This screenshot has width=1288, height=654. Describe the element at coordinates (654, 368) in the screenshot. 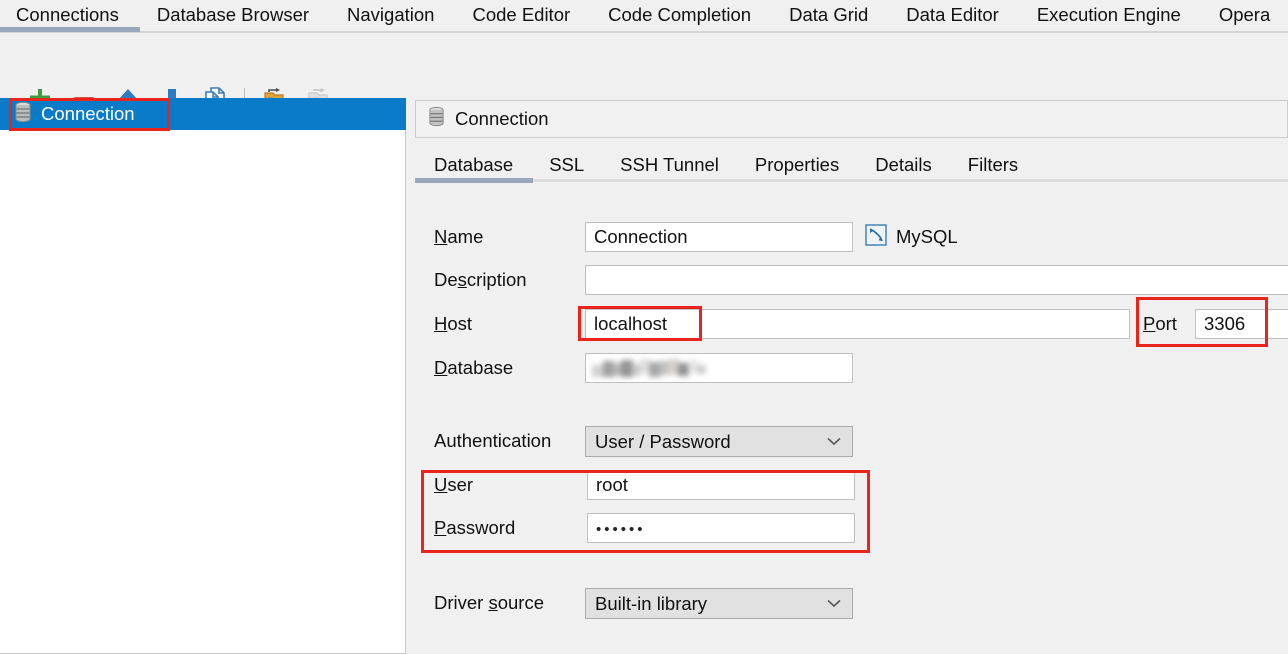

I see `database-value-redacted` at that location.